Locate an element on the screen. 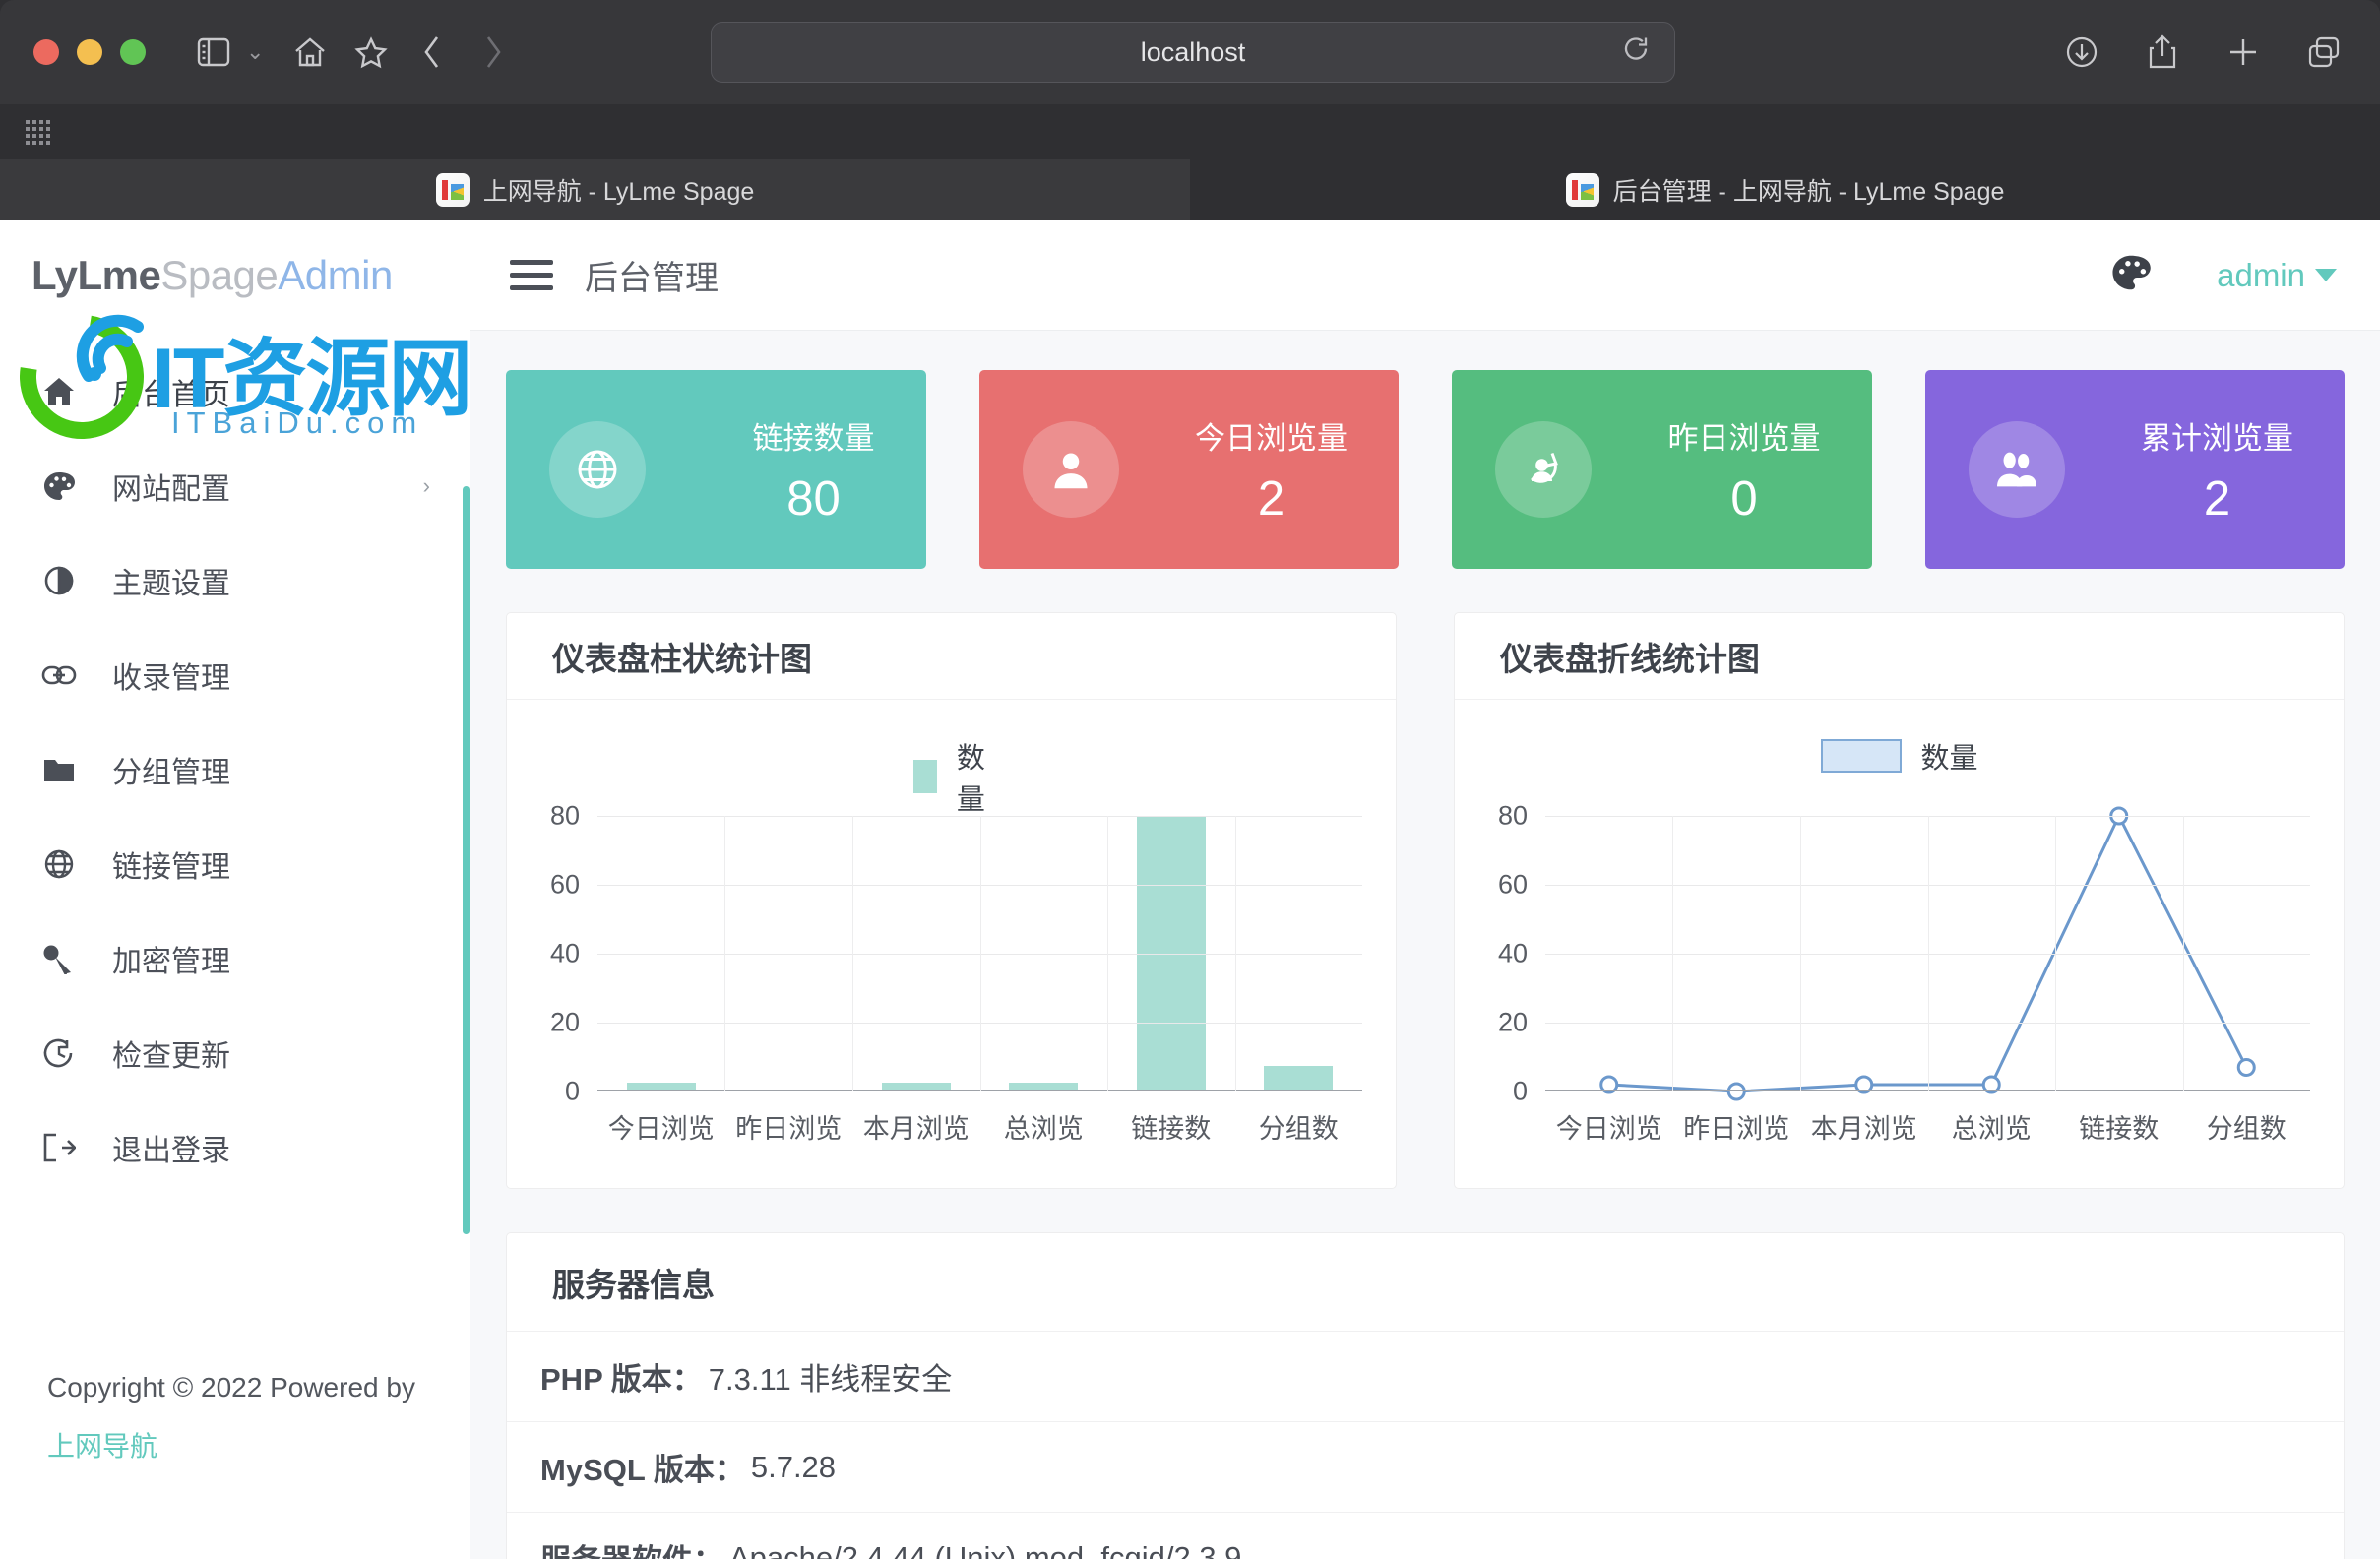  key-icon is located at coordinates (59, 958).